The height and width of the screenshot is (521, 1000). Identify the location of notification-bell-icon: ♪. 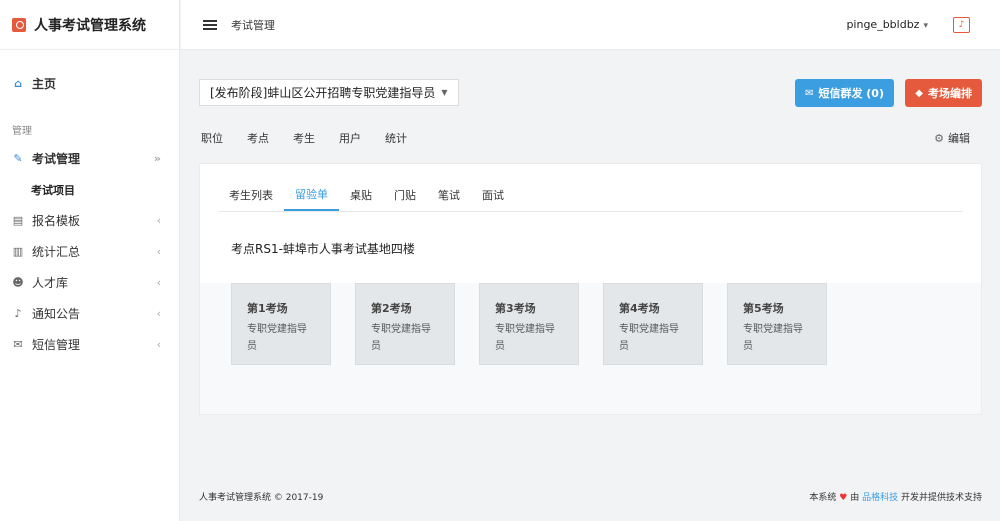
(961, 25).